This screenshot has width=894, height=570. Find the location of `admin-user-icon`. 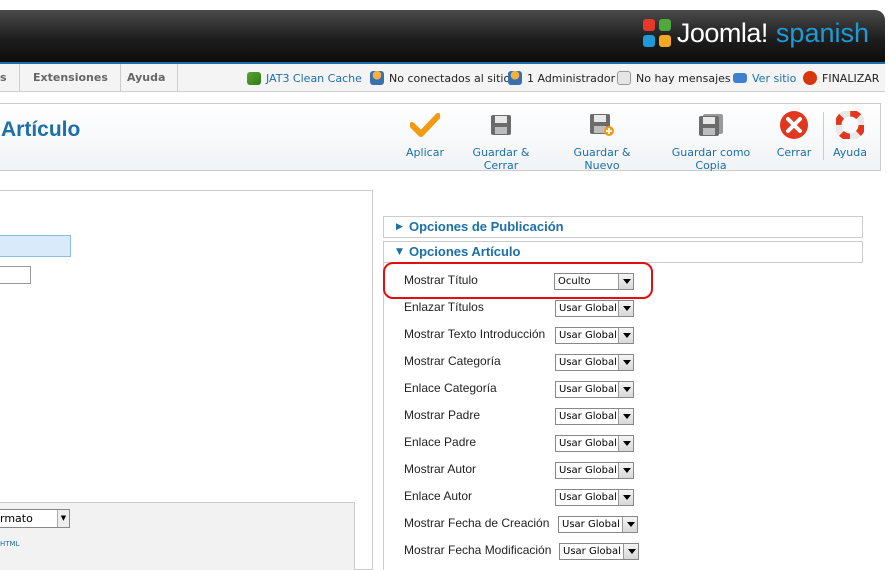

admin-user-icon is located at coordinates (515, 78).